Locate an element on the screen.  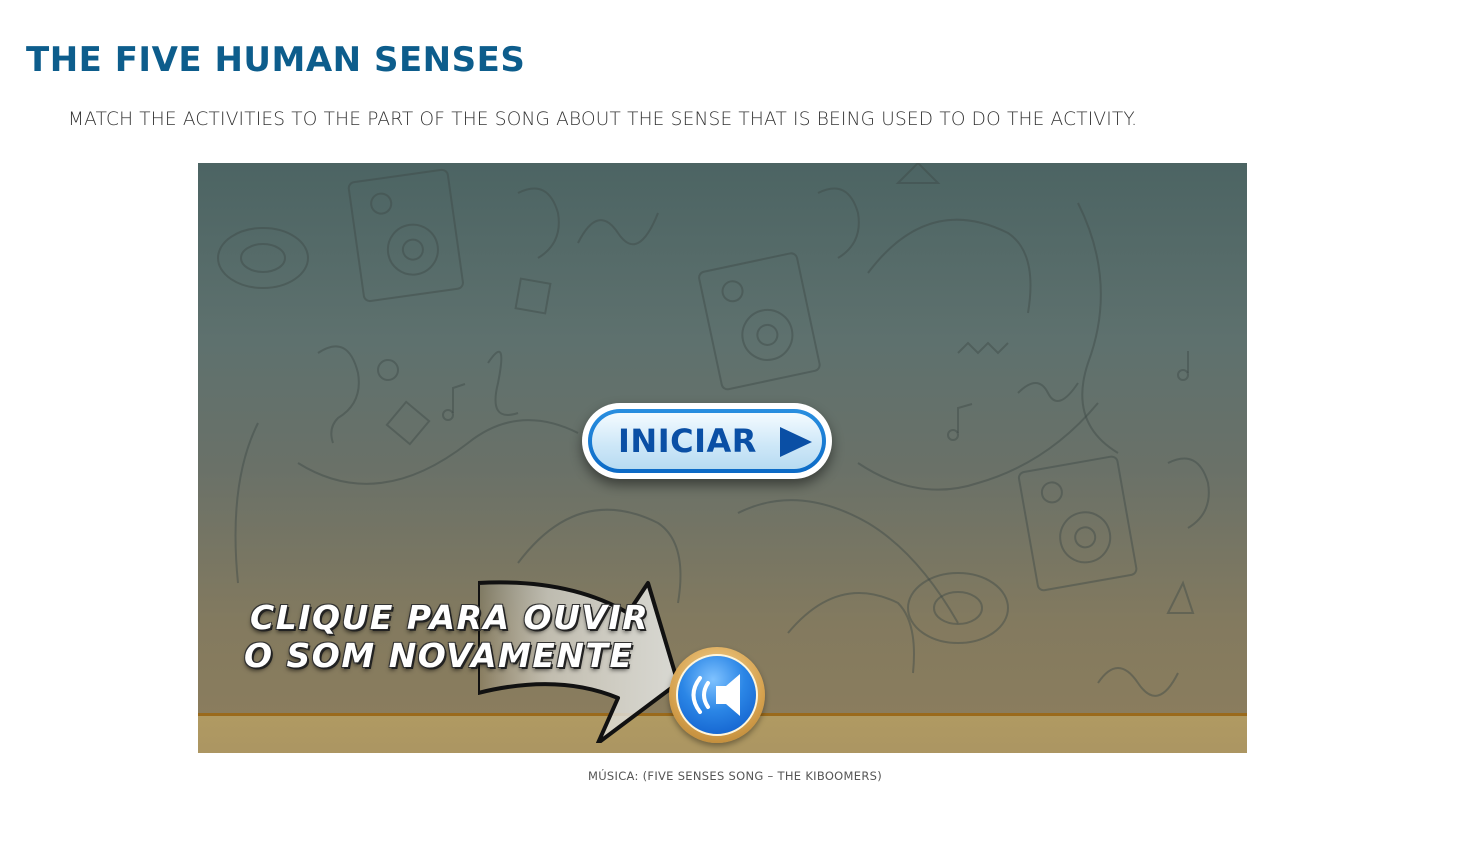
speaker-icon is located at coordinates (715, 695).